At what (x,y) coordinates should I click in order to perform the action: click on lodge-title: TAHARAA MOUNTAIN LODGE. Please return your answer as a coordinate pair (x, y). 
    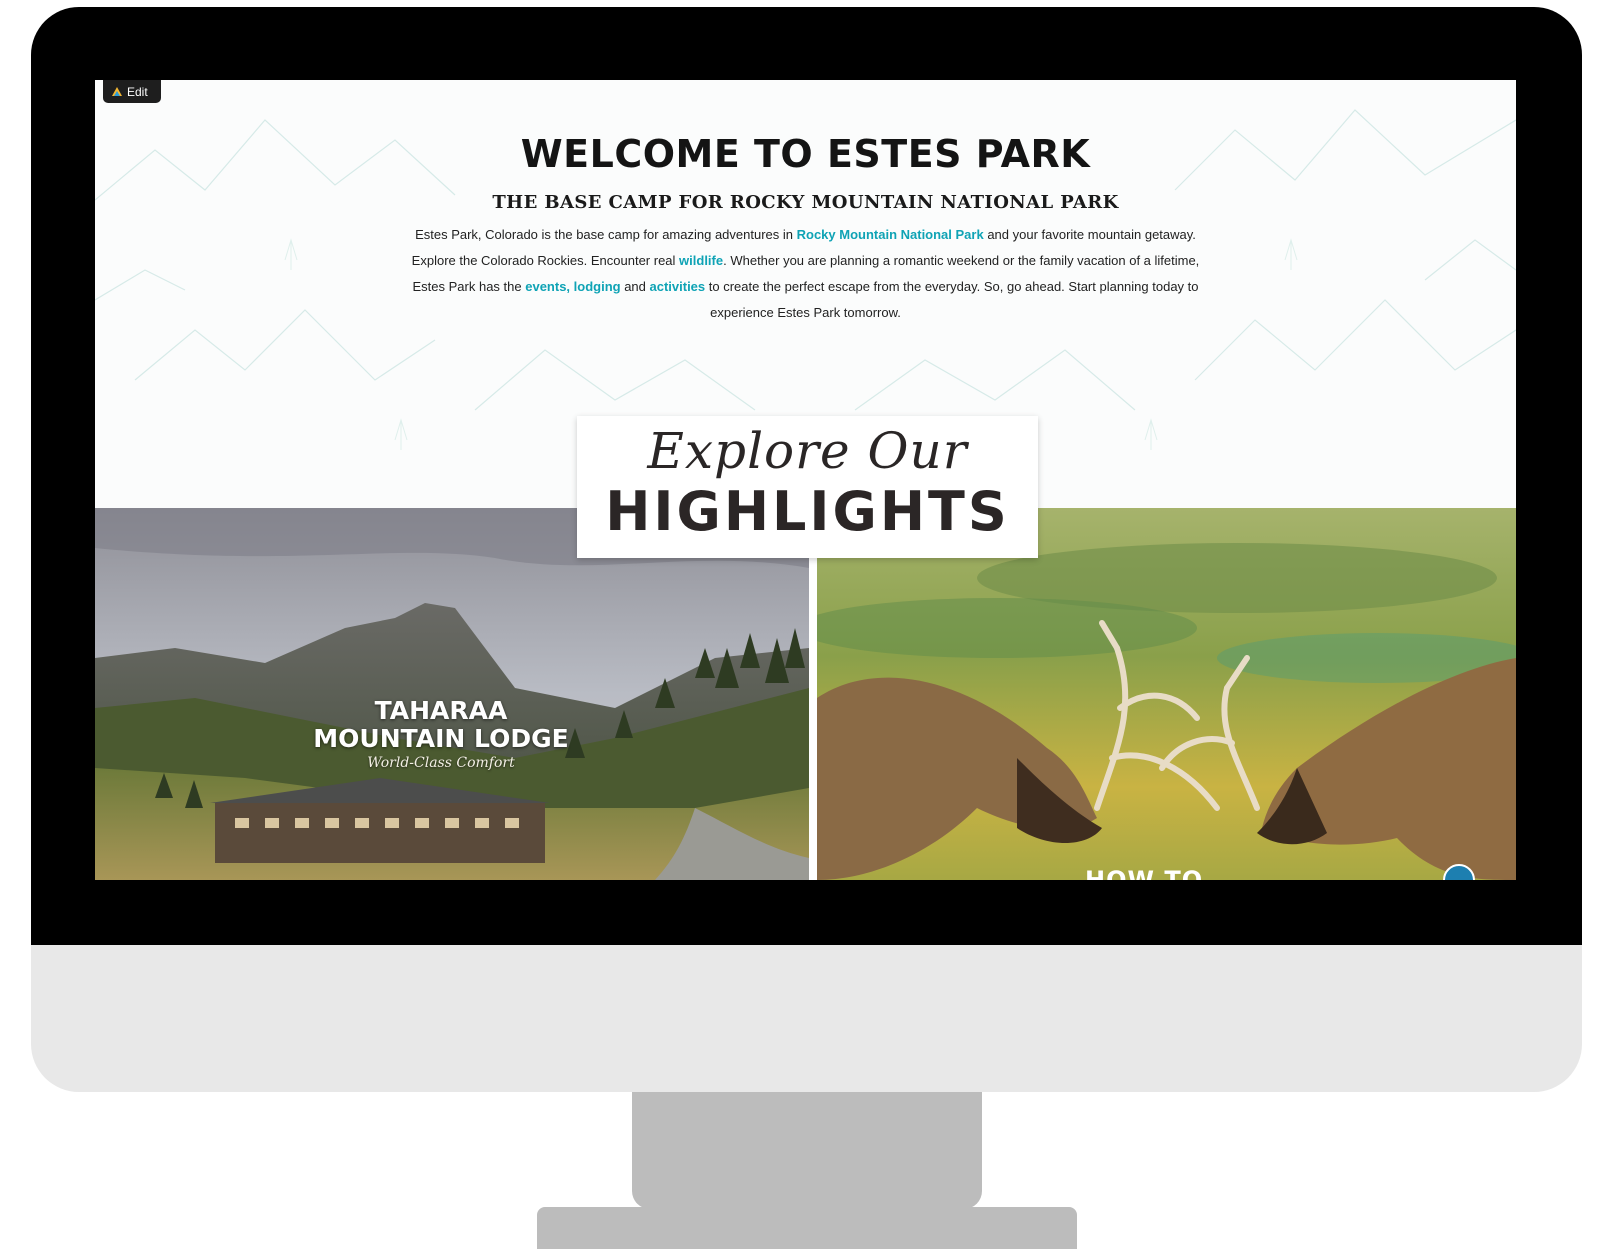
    Looking at the image, I should click on (441, 725).